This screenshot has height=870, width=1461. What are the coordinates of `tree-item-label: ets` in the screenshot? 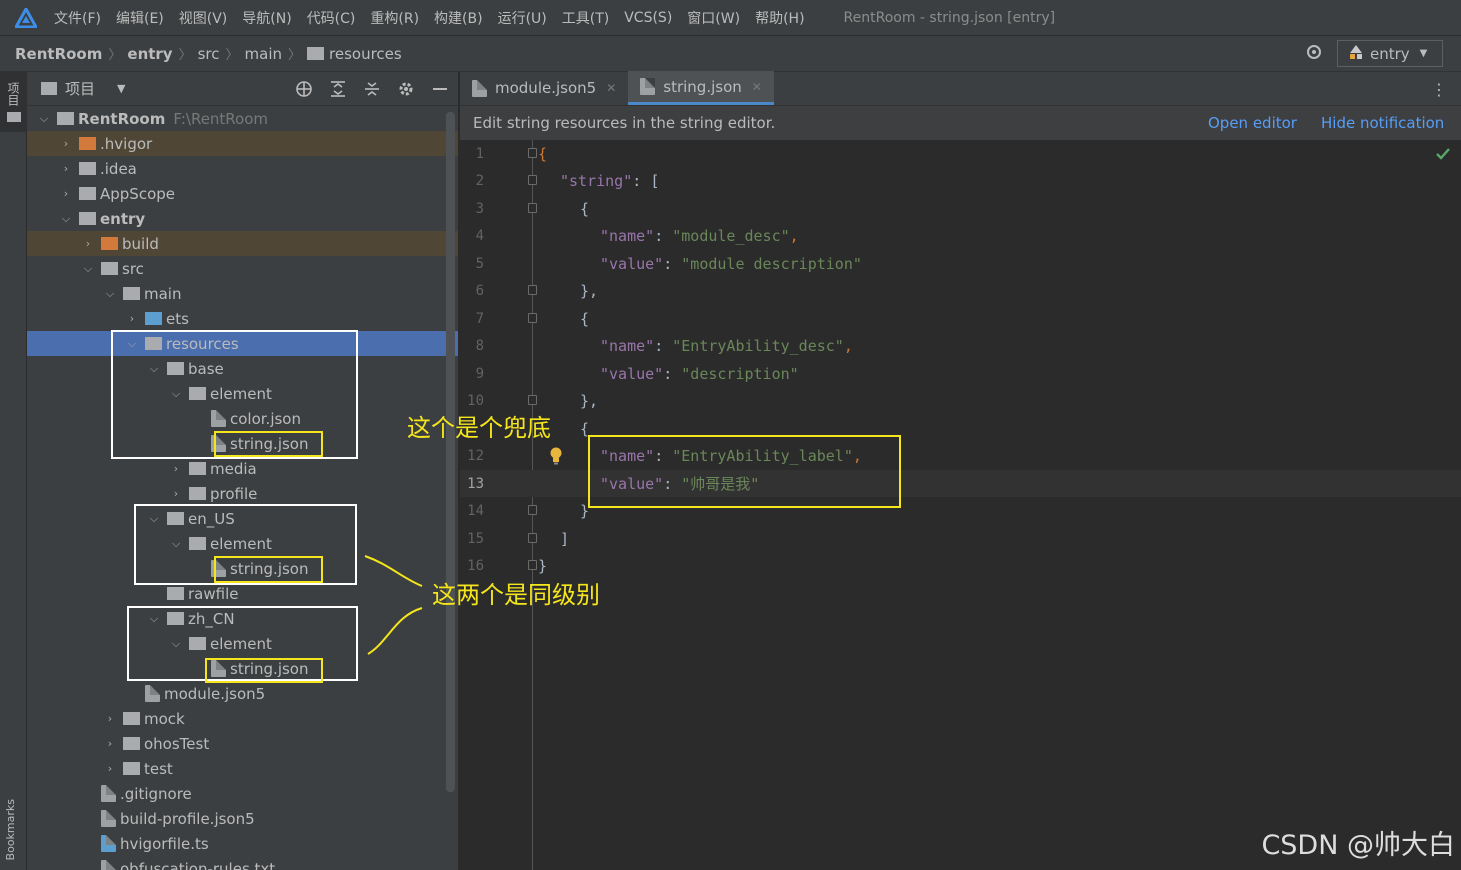 It's located at (177, 318).